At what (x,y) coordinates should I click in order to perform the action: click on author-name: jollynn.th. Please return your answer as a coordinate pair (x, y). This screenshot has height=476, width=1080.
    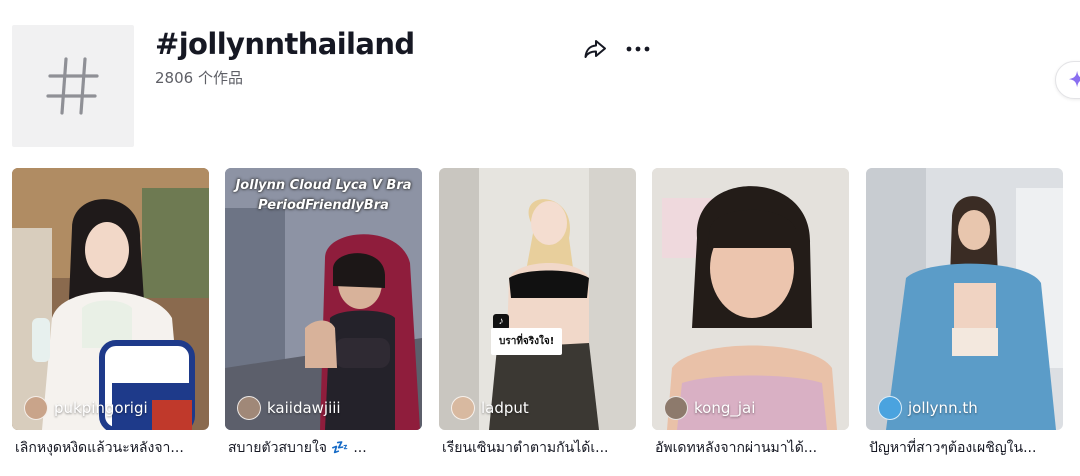
    Looking at the image, I should click on (943, 408).